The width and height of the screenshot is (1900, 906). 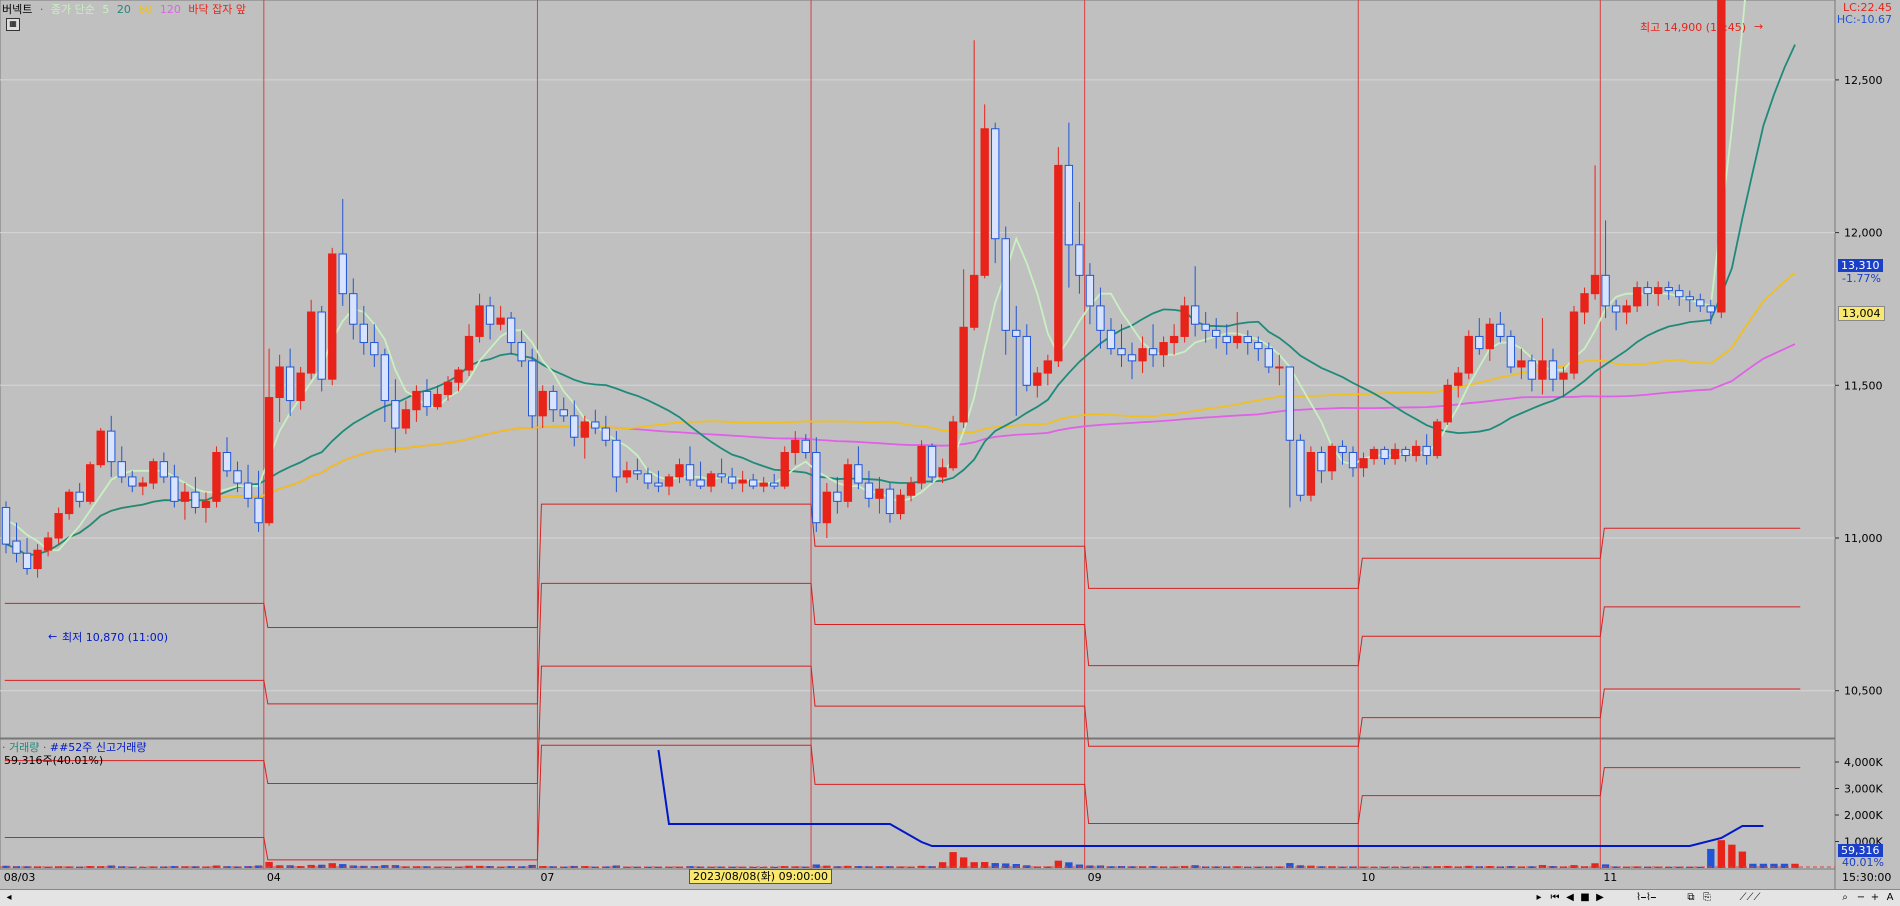 What do you see at coordinates (217, 9) in the screenshot?
I see `legend-indicator: 바닥 잡자 앞` at bounding box center [217, 9].